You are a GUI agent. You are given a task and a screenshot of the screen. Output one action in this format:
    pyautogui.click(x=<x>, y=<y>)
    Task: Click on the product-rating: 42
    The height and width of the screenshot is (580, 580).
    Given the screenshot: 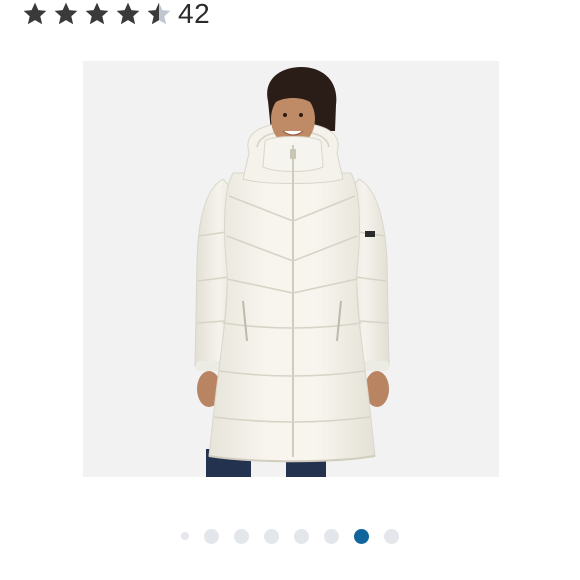 What is the action you would take?
    pyautogui.click(x=116, y=15)
    